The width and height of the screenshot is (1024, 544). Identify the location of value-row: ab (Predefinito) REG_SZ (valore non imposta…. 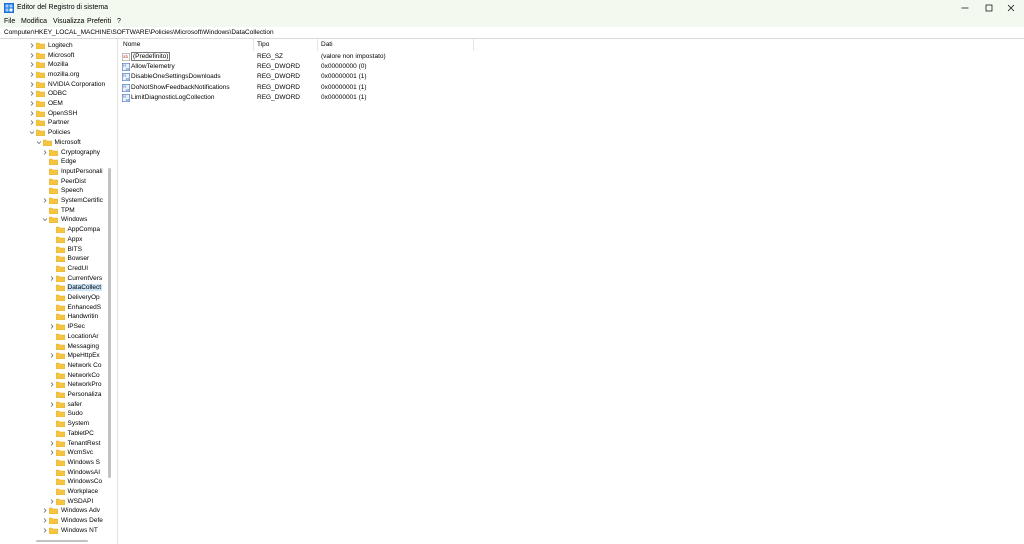
(571, 57).